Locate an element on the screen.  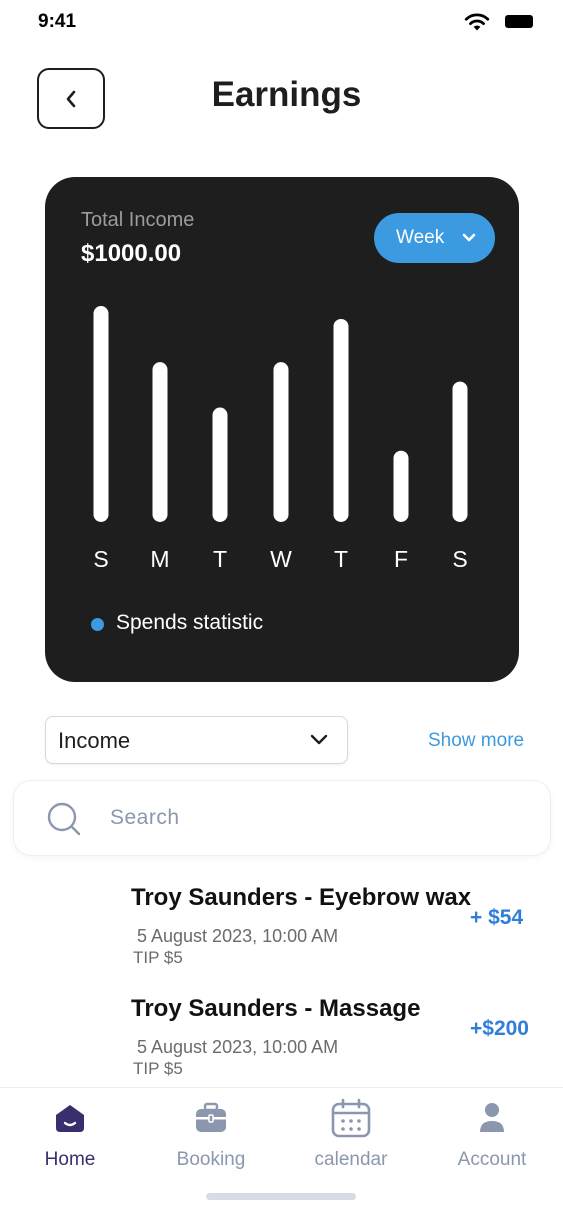
nav-item-account: Account is located at coordinates (492, 1133).